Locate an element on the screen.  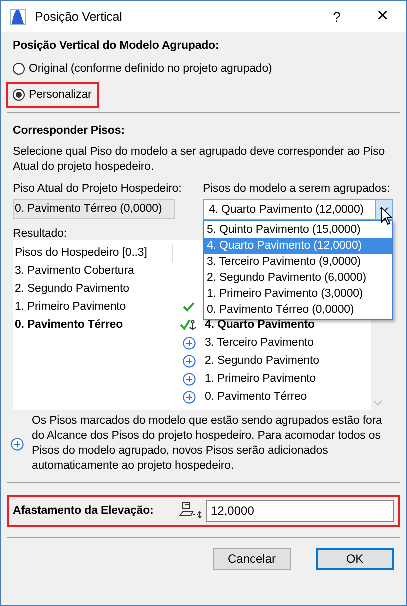
model-floor-cell: 0. Pavimento Térreo is located at coordinates (256, 397).